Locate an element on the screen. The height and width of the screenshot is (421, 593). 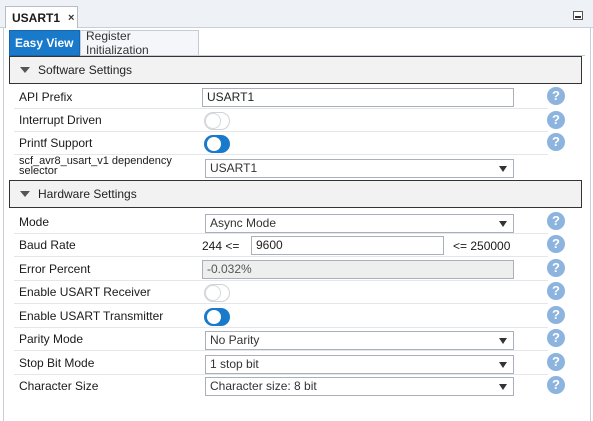
error-percent-field: -0.032% is located at coordinates (358, 269).